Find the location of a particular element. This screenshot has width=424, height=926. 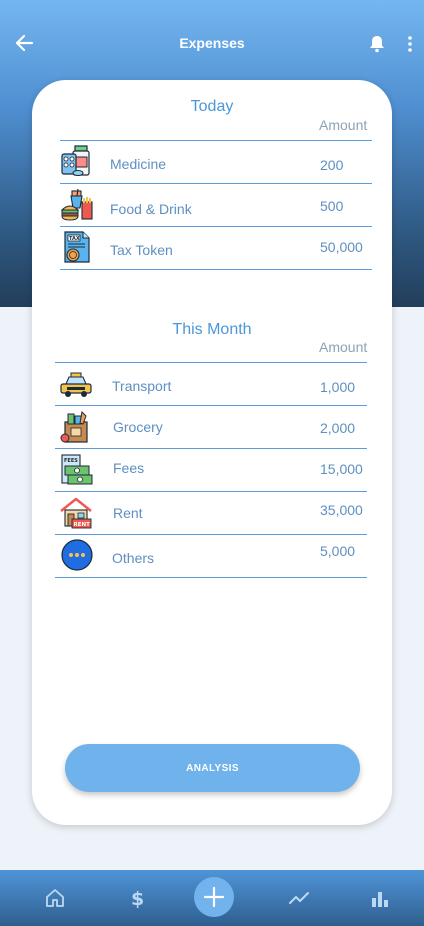

notifications-button is located at coordinates (377, 44).